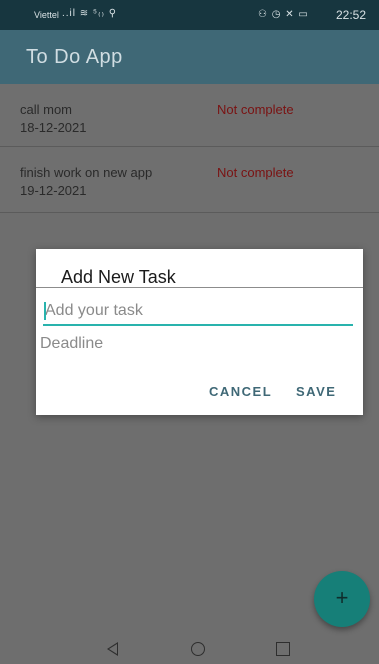 The width and height of the screenshot is (379, 664). I want to click on task-input, so click(198, 312).